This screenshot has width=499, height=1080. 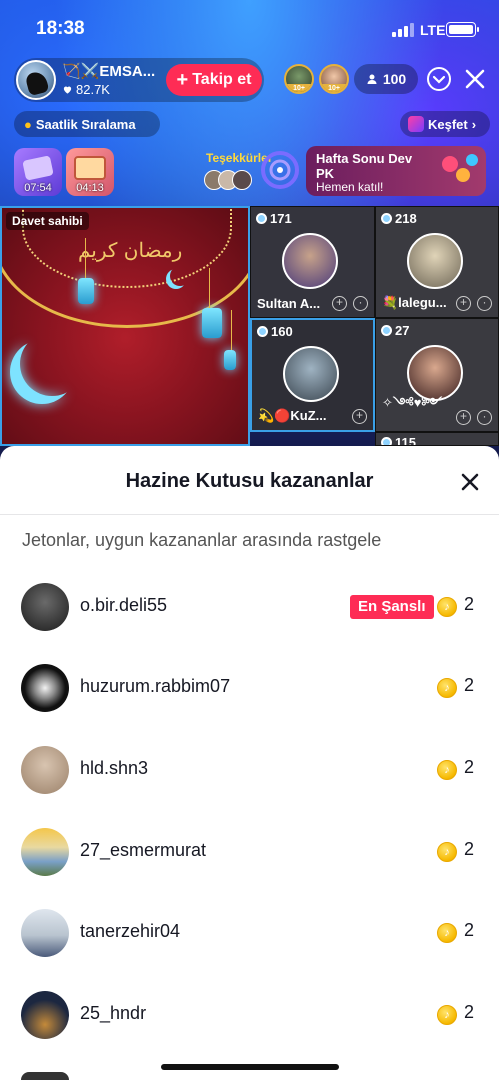 I want to click on flame-icon: ●, so click(x=28, y=124).